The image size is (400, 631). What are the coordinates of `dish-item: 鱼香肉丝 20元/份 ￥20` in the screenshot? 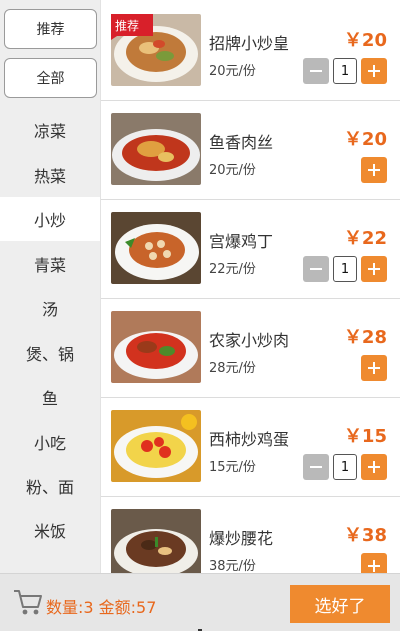 It's located at (250, 150).